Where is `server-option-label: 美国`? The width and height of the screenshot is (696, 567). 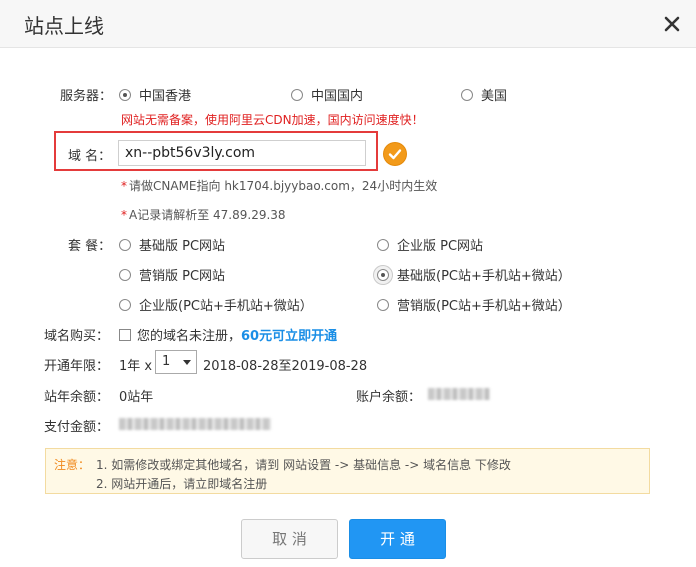
server-option-label: 美国 is located at coordinates (494, 96).